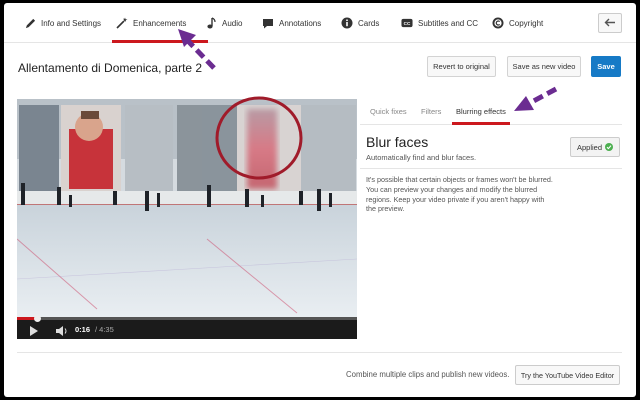 This screenshot has height=400, width=640. I want to click on back-button, so click(610, 23).